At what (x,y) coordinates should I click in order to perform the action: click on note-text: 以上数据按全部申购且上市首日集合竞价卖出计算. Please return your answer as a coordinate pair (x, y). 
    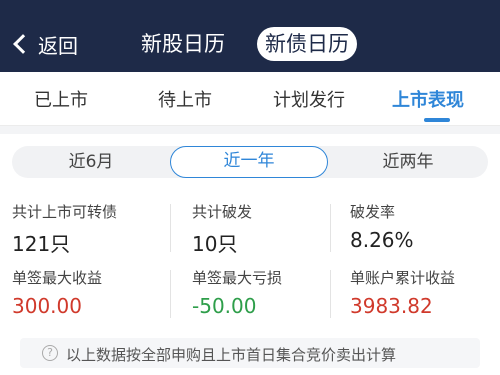
    Looking at the image, I should click on (231, 355).